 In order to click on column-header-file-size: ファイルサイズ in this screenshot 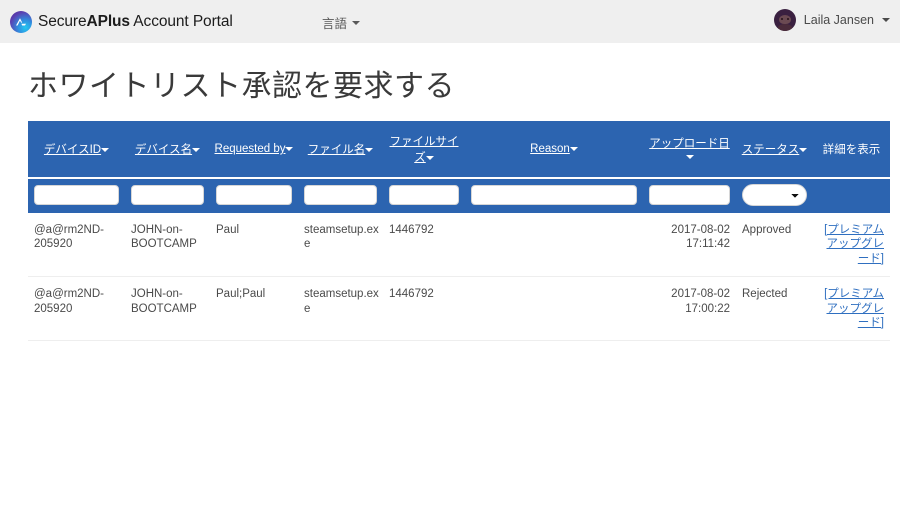, I will do `click(424, 149)`.